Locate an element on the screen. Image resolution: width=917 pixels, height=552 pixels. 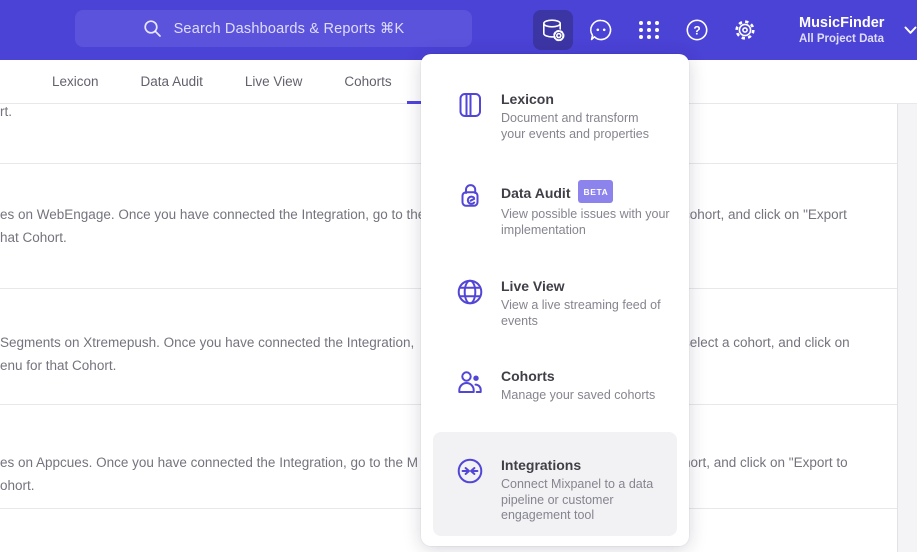
audit-lock-icon is located at coordinates (470, 195).